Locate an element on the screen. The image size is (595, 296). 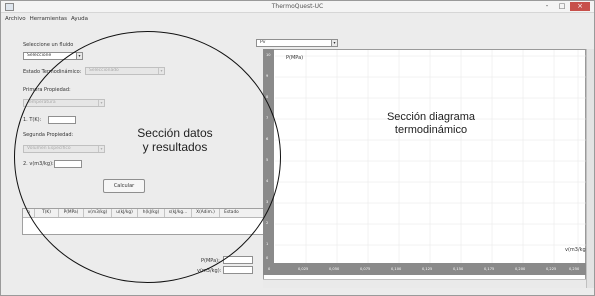
y-tick: 9 is located at coordinates (267, 76).